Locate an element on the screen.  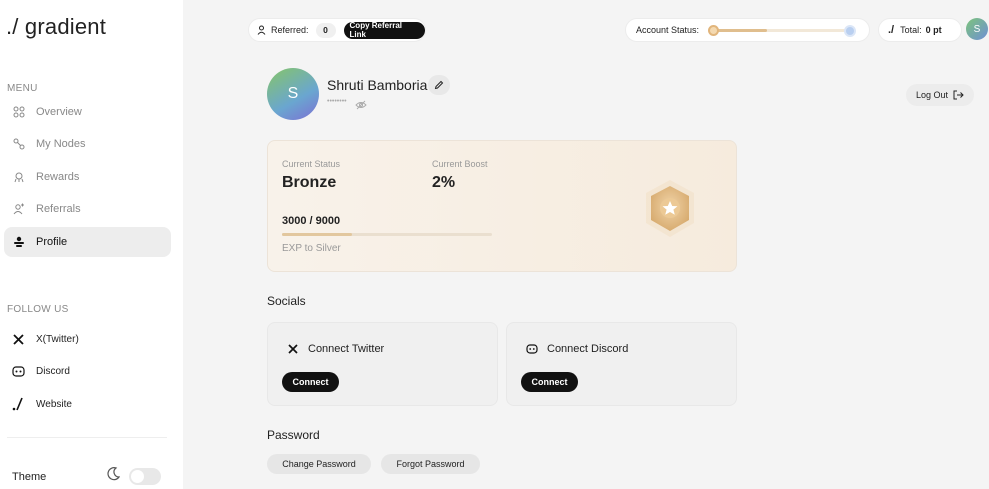
referral-user-icon is located at coordinates (261, 30).